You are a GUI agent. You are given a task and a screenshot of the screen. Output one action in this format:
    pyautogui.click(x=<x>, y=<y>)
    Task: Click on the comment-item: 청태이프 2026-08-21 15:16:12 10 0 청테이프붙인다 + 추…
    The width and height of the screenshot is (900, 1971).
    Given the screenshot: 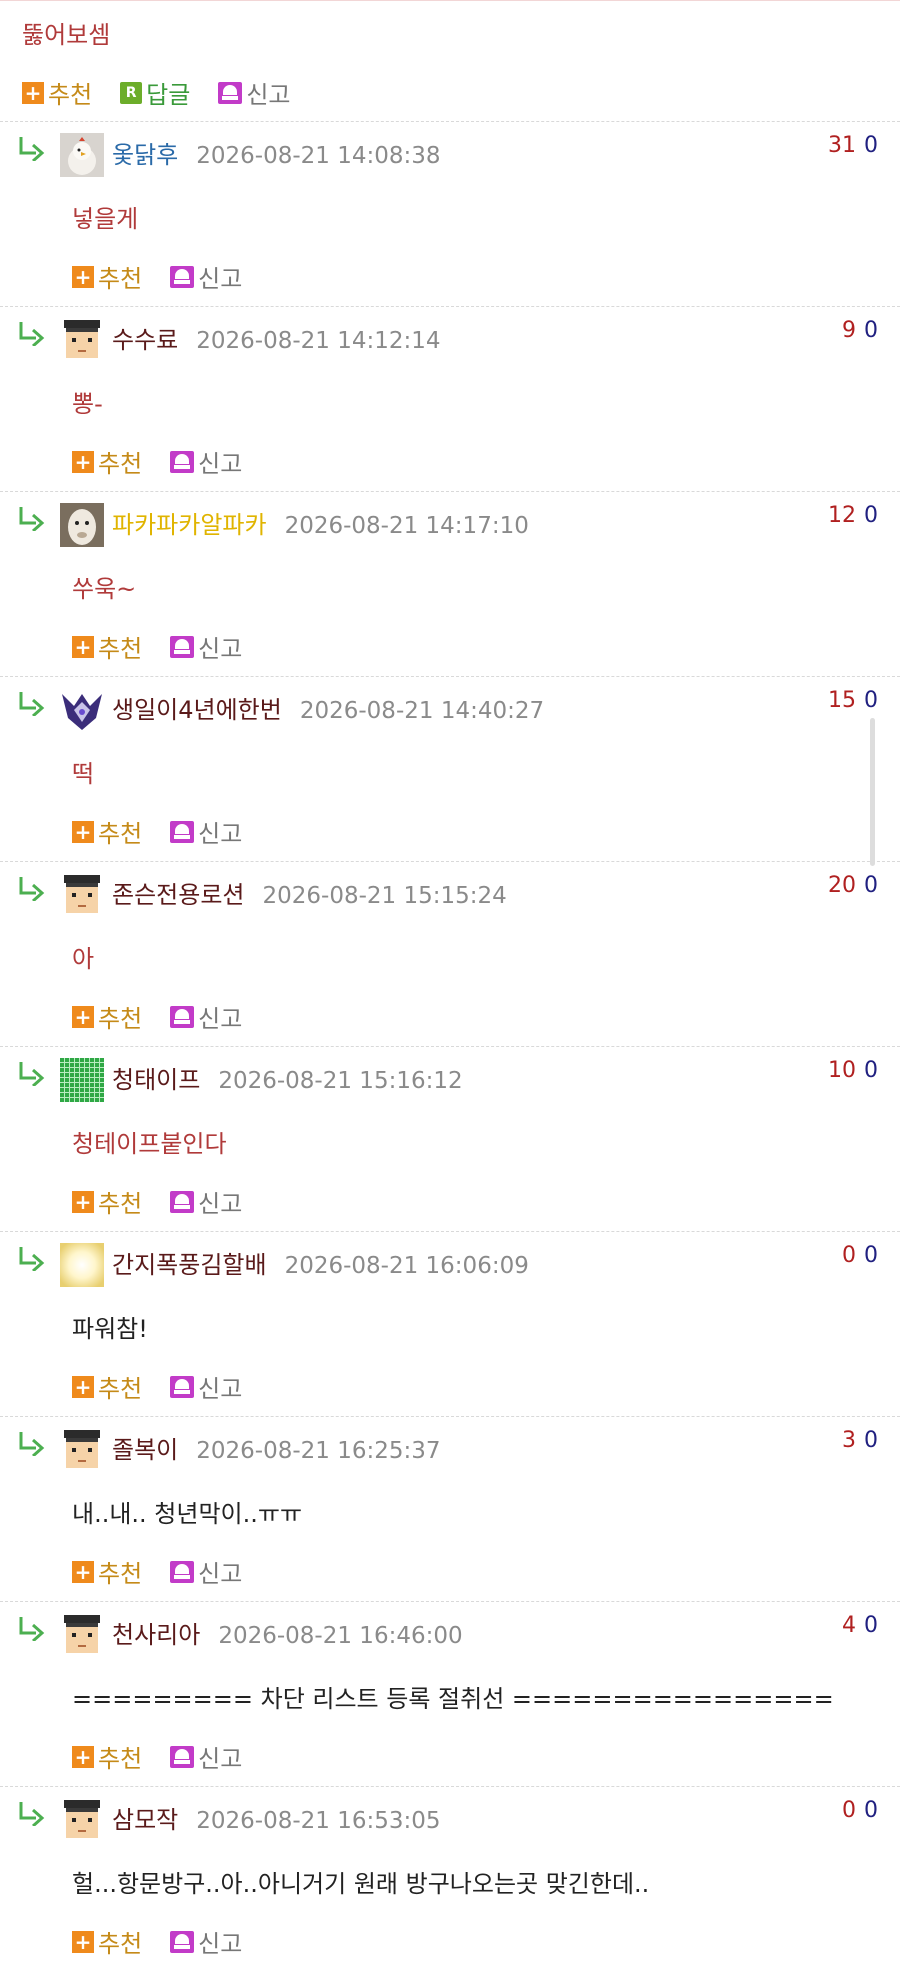 What is the action you would take?
    pyautogui.click(x=450, y=1139)
    